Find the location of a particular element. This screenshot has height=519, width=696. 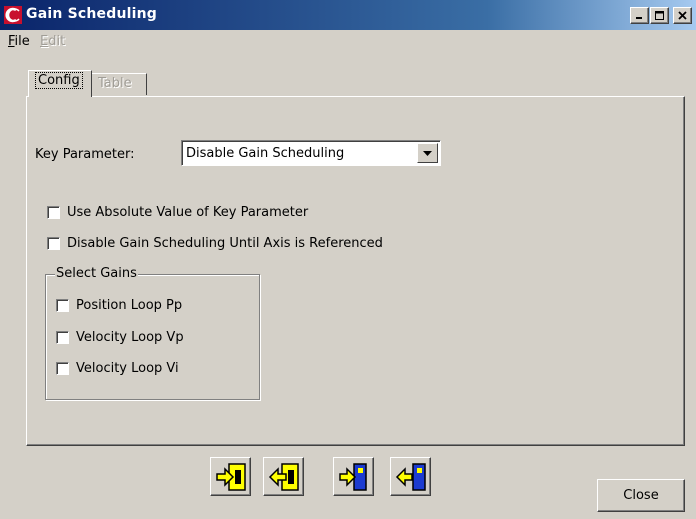

export-from-file-button is located at coordinates (410, 476).